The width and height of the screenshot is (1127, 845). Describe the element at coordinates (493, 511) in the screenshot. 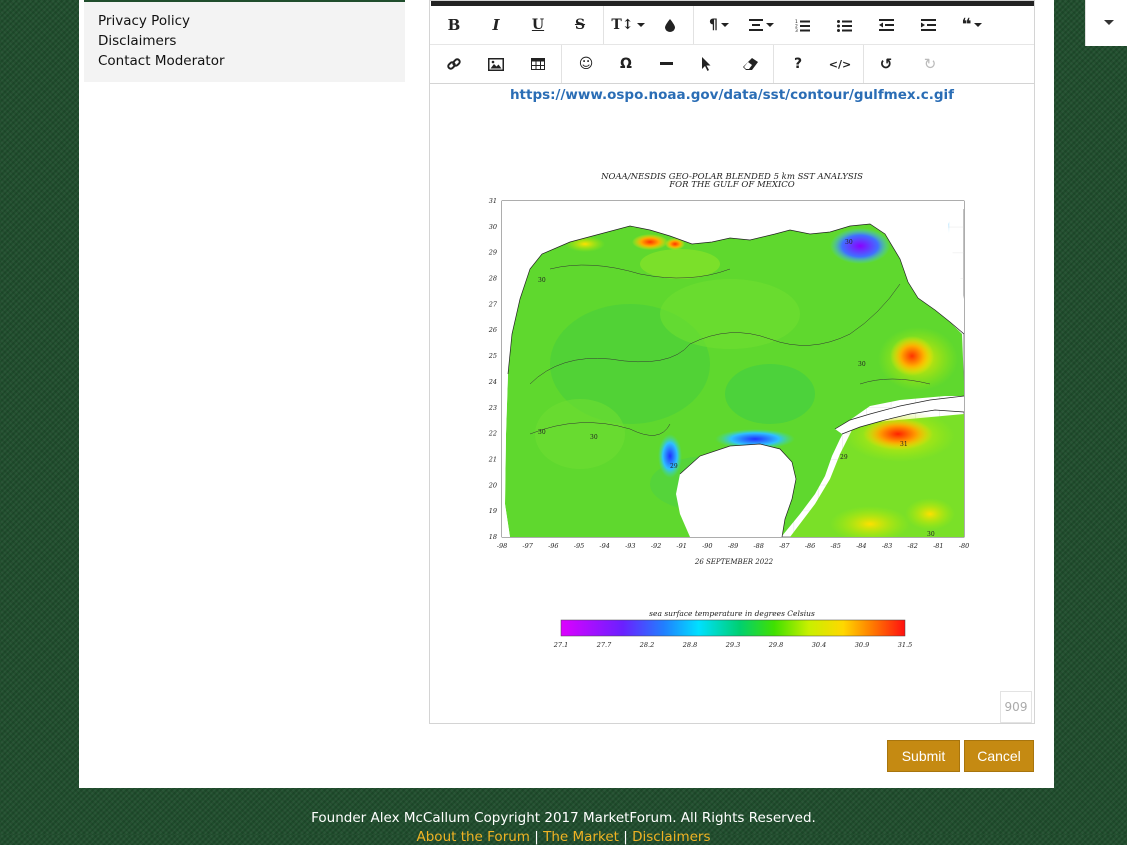

I see `latitude-tick-label: 19` at that location.